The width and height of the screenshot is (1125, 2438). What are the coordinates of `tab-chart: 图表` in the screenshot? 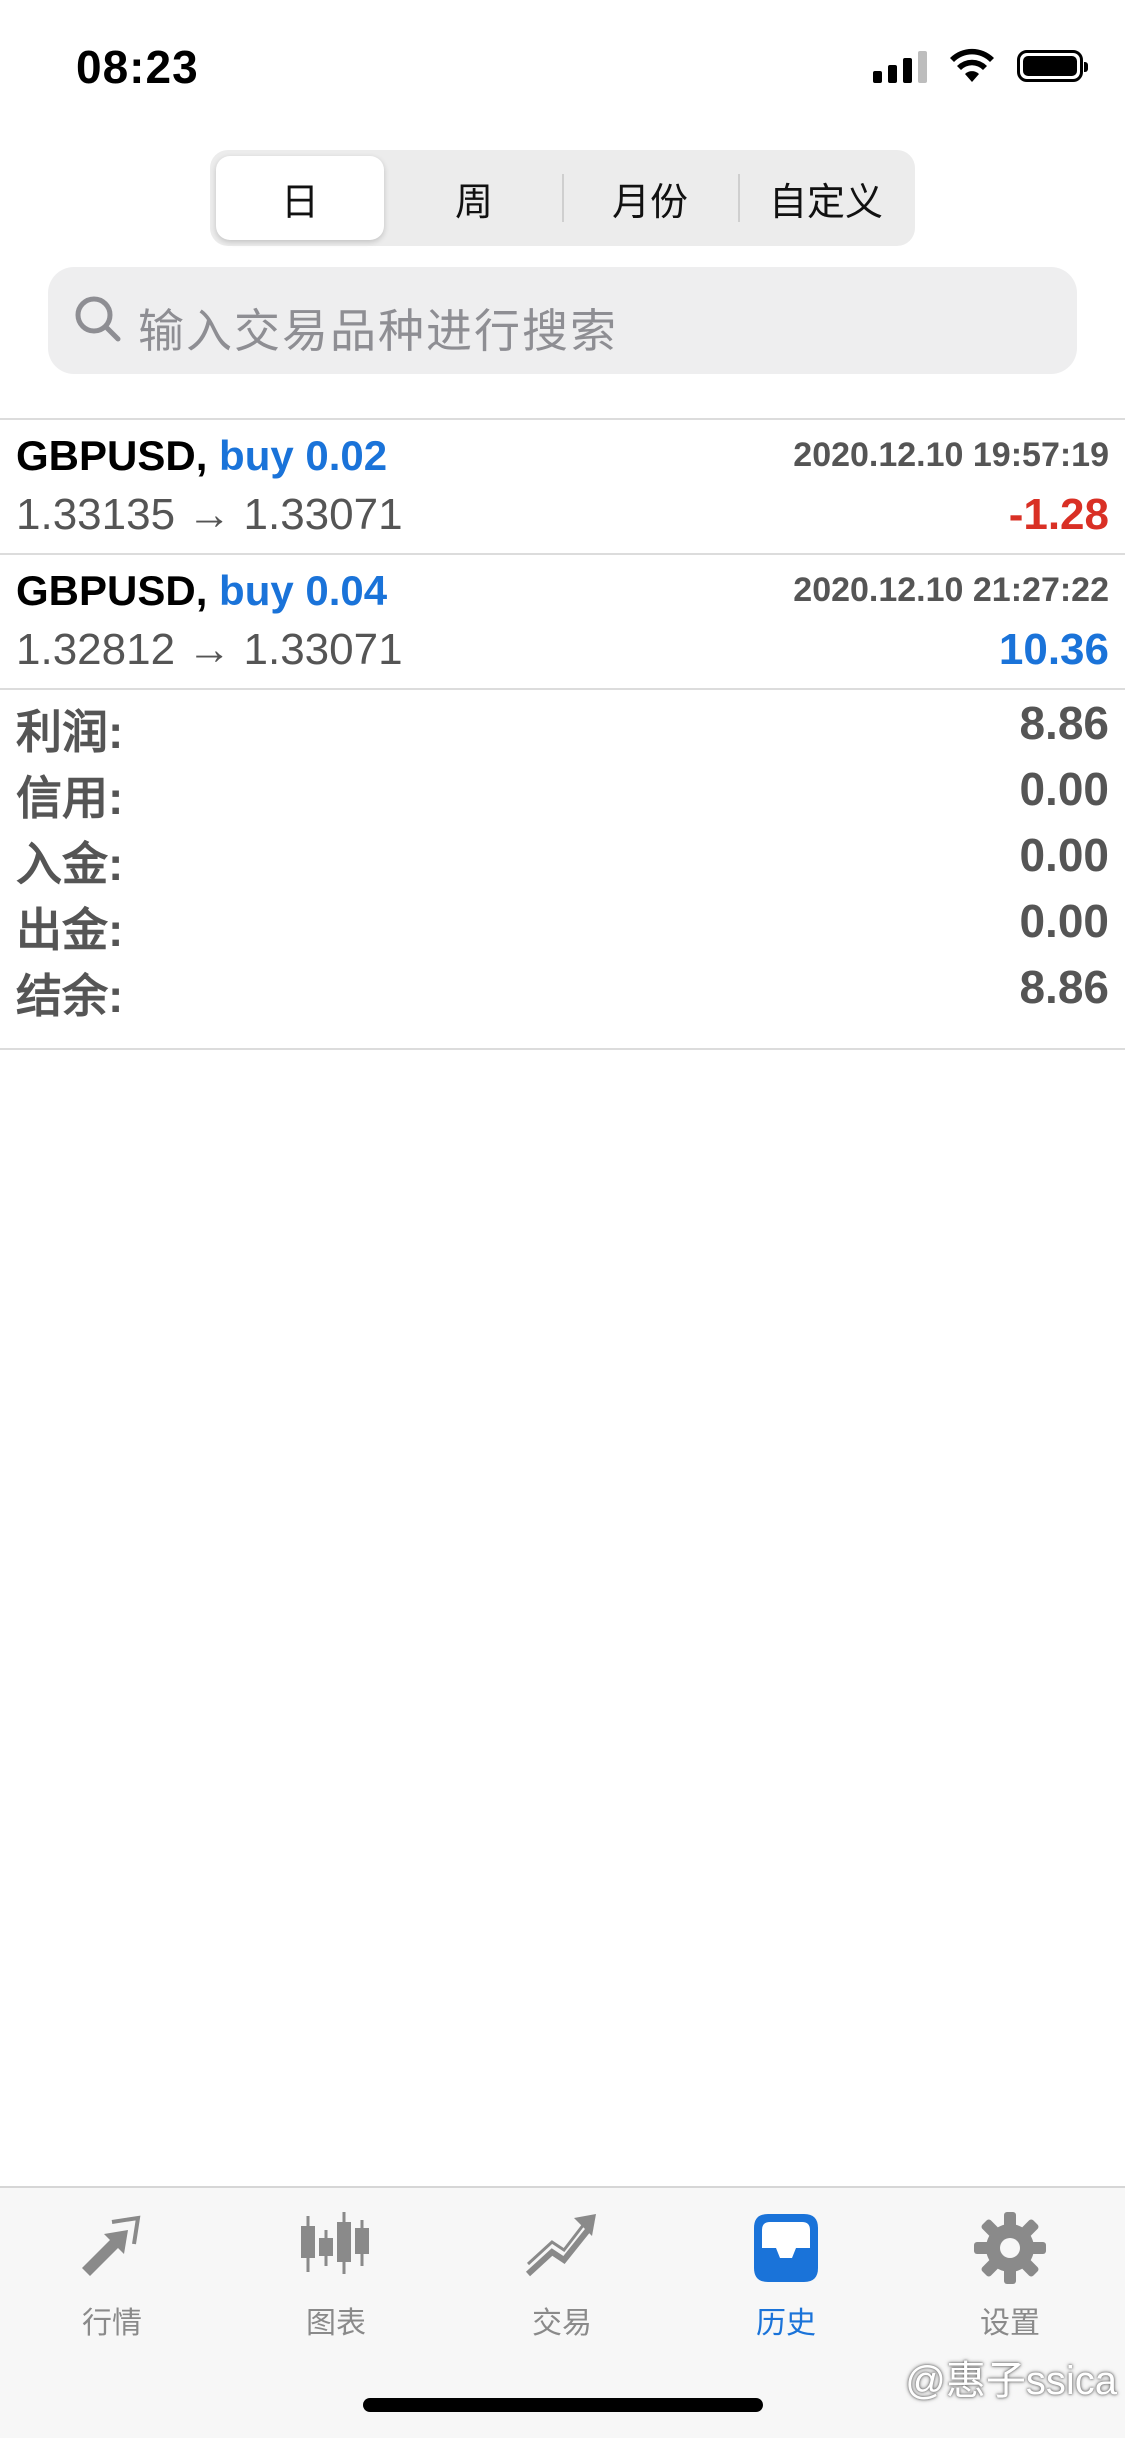 It's located at (336, 2283).